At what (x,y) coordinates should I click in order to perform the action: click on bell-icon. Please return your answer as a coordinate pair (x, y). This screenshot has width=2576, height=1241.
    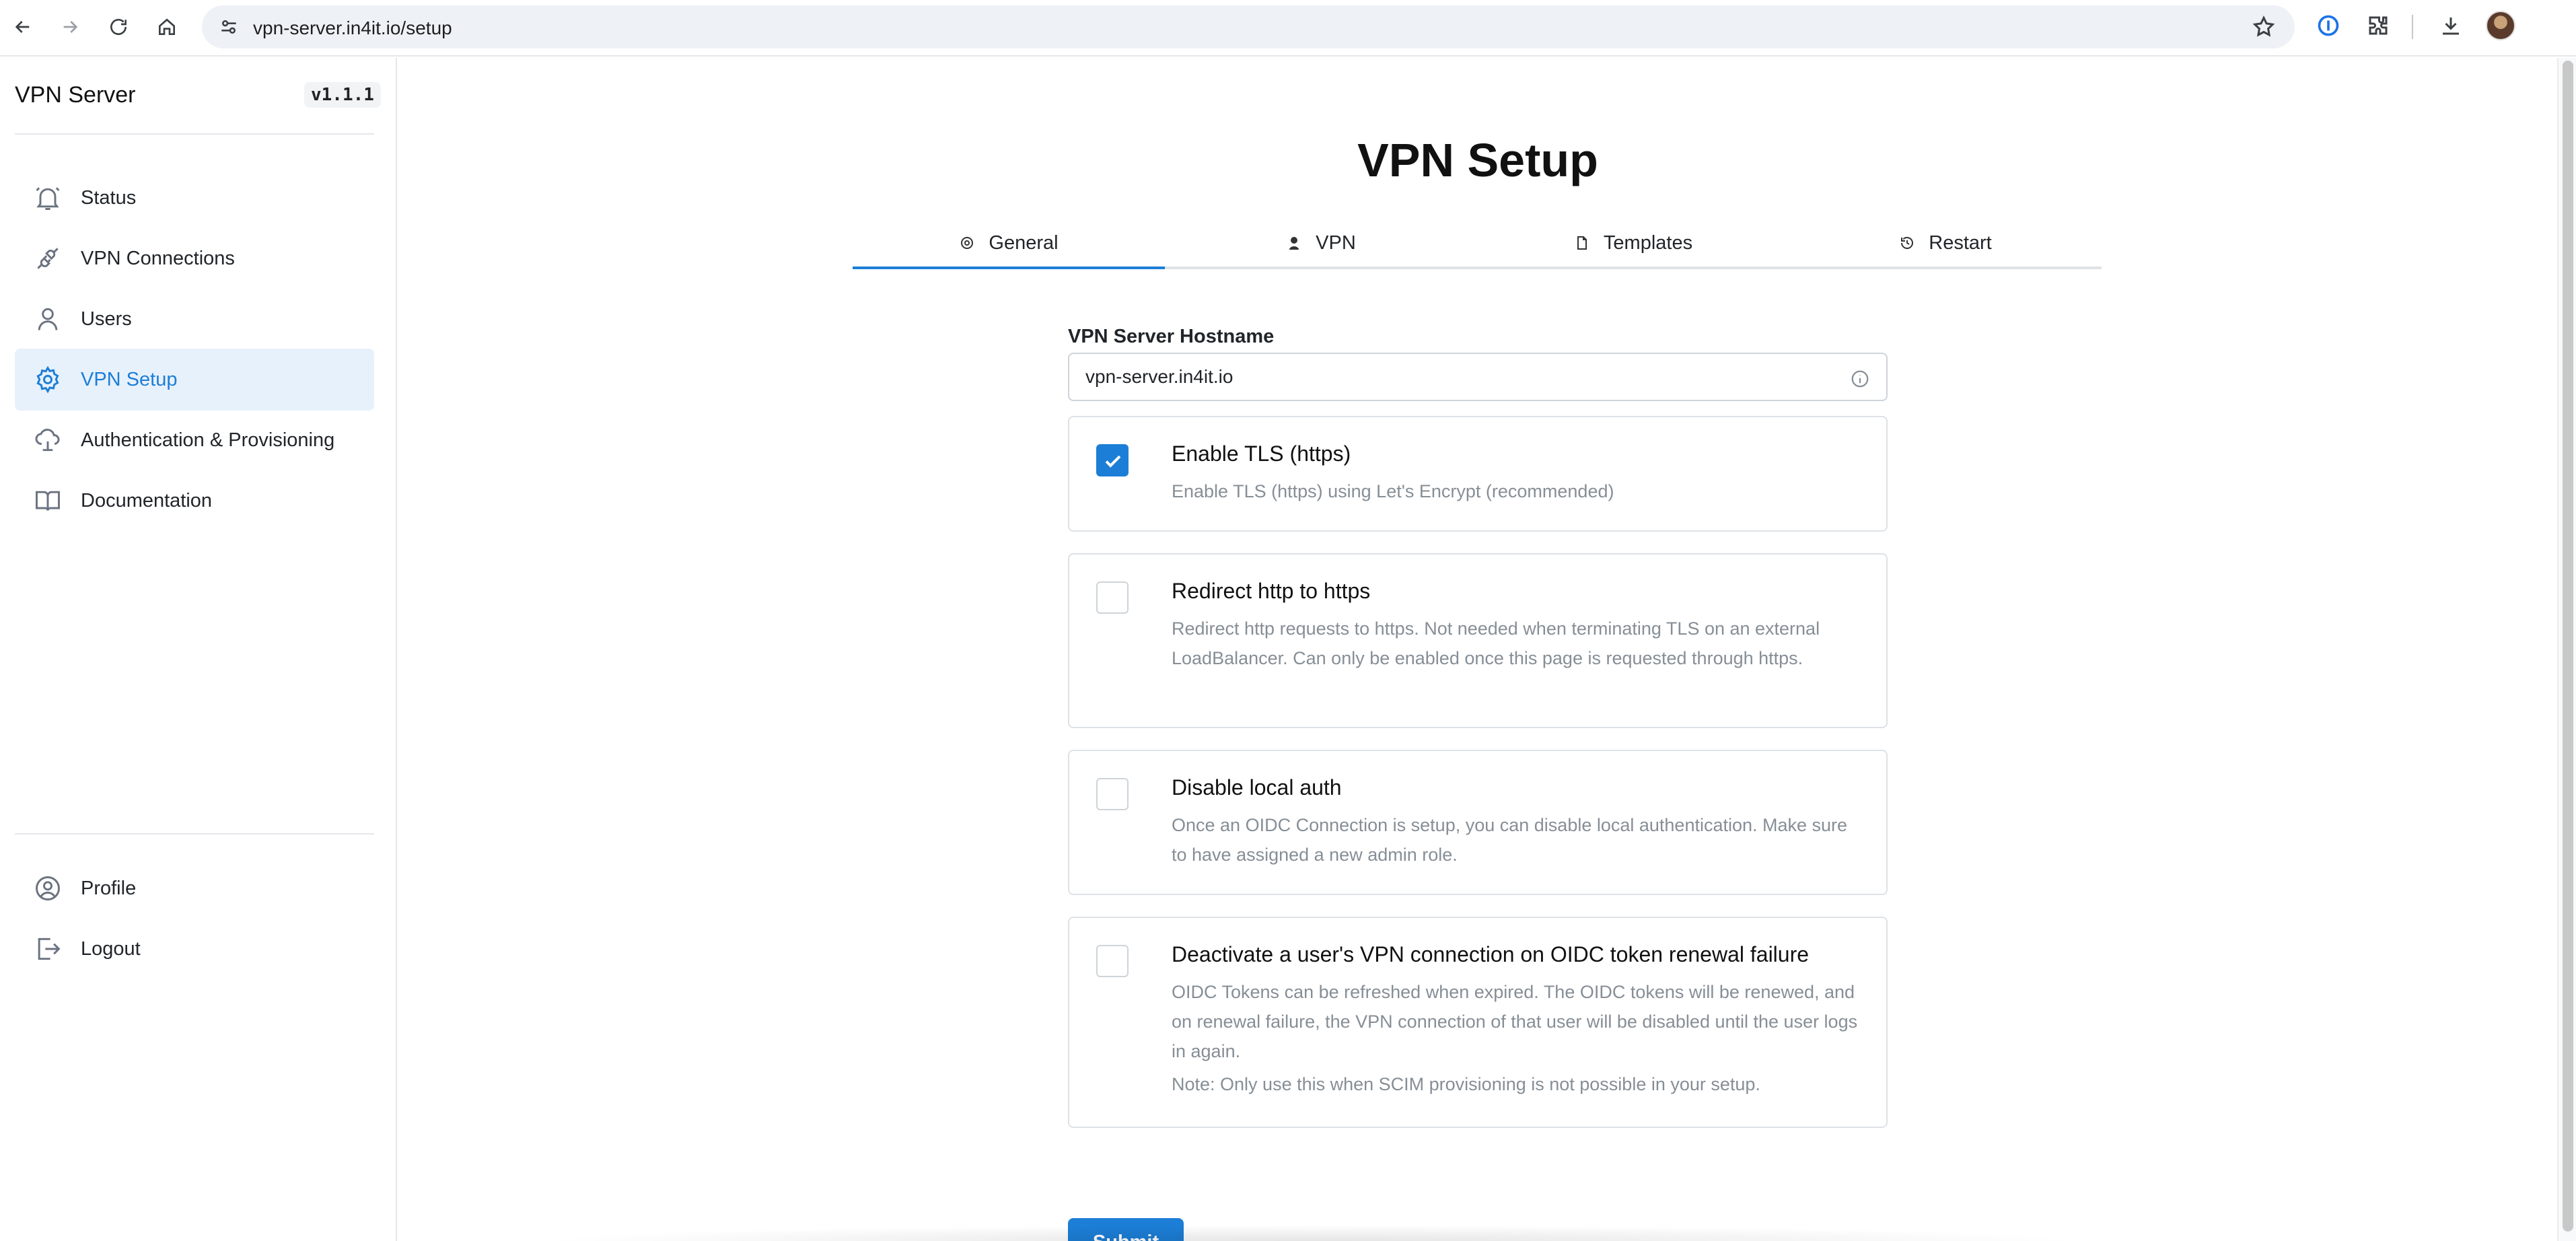
    Looking at the image, I should click on (47, 198).